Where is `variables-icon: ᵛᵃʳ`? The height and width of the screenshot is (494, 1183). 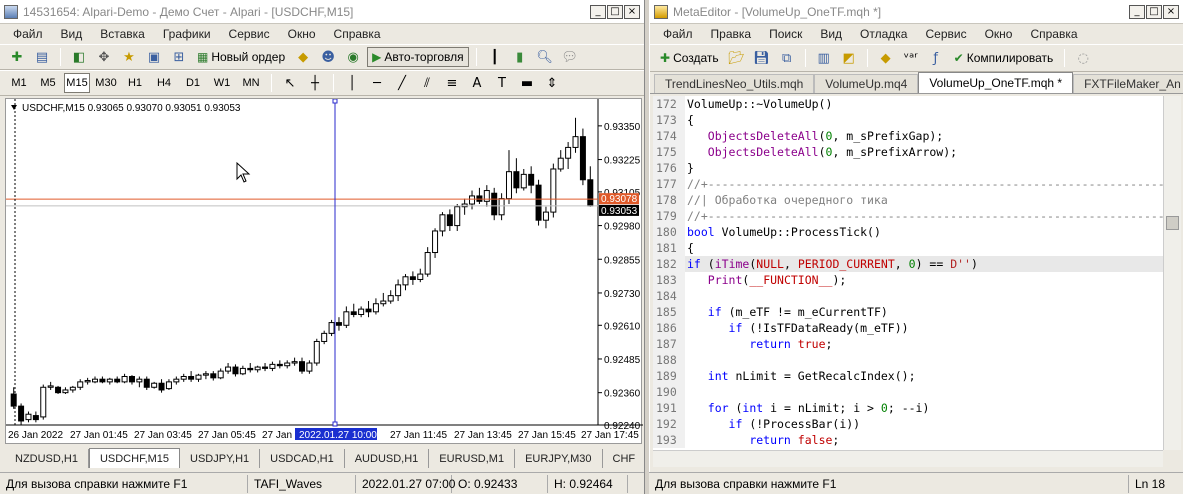
variables-icon: ᵛᵃʳ is located at coordinates (911, 58).